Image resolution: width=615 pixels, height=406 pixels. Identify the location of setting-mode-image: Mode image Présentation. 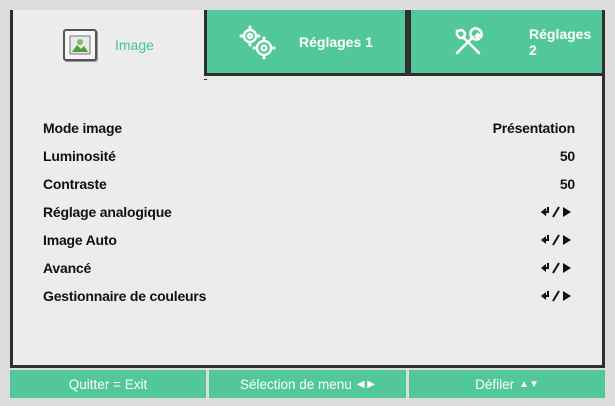
(309, 128).